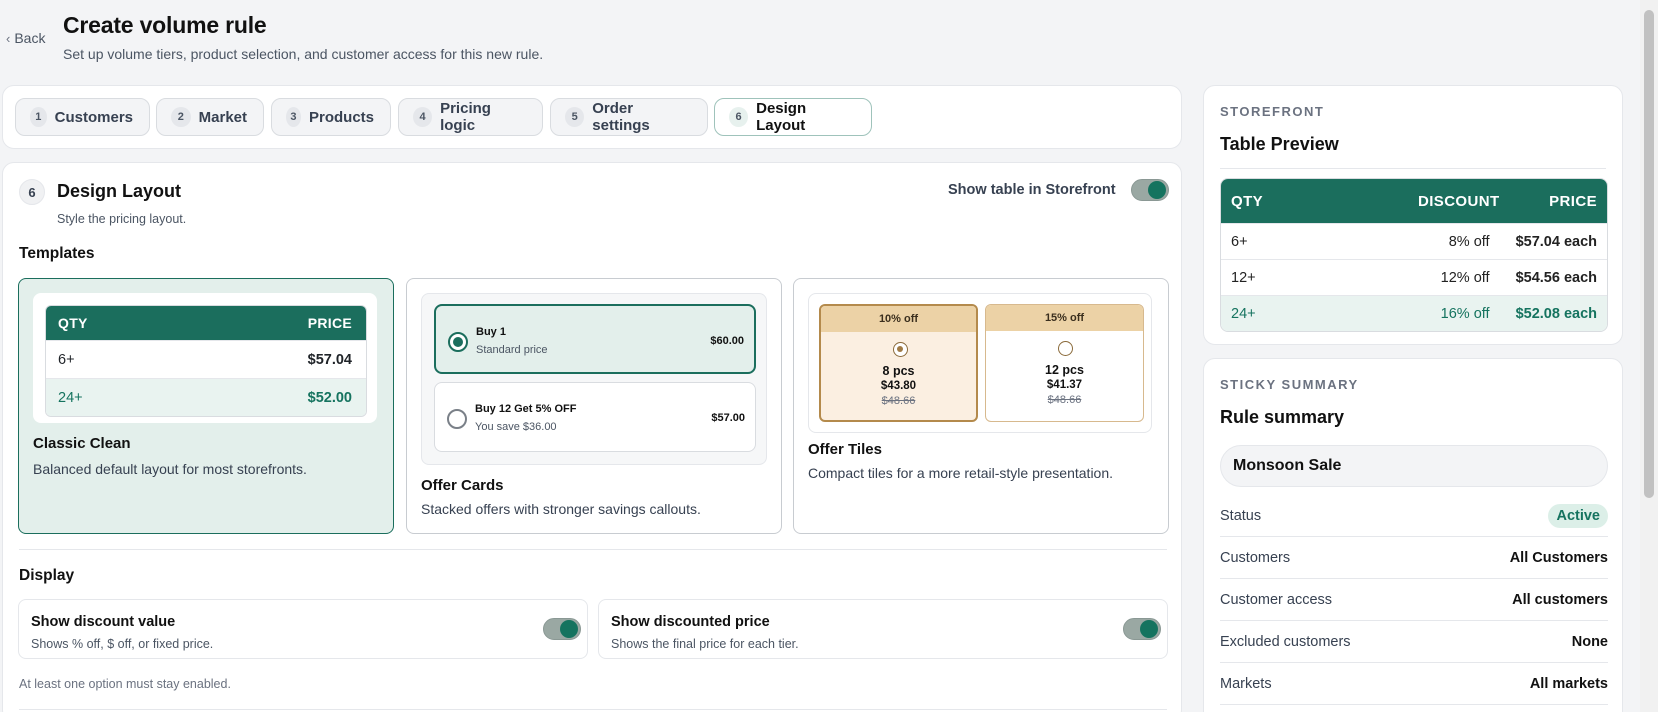 The height and width of the screenshot is (712, 1658). What do you see at coordinates (119, 191) in the screenshot?
I see `section-title: Design Layout` at bounding box center [119, 191].